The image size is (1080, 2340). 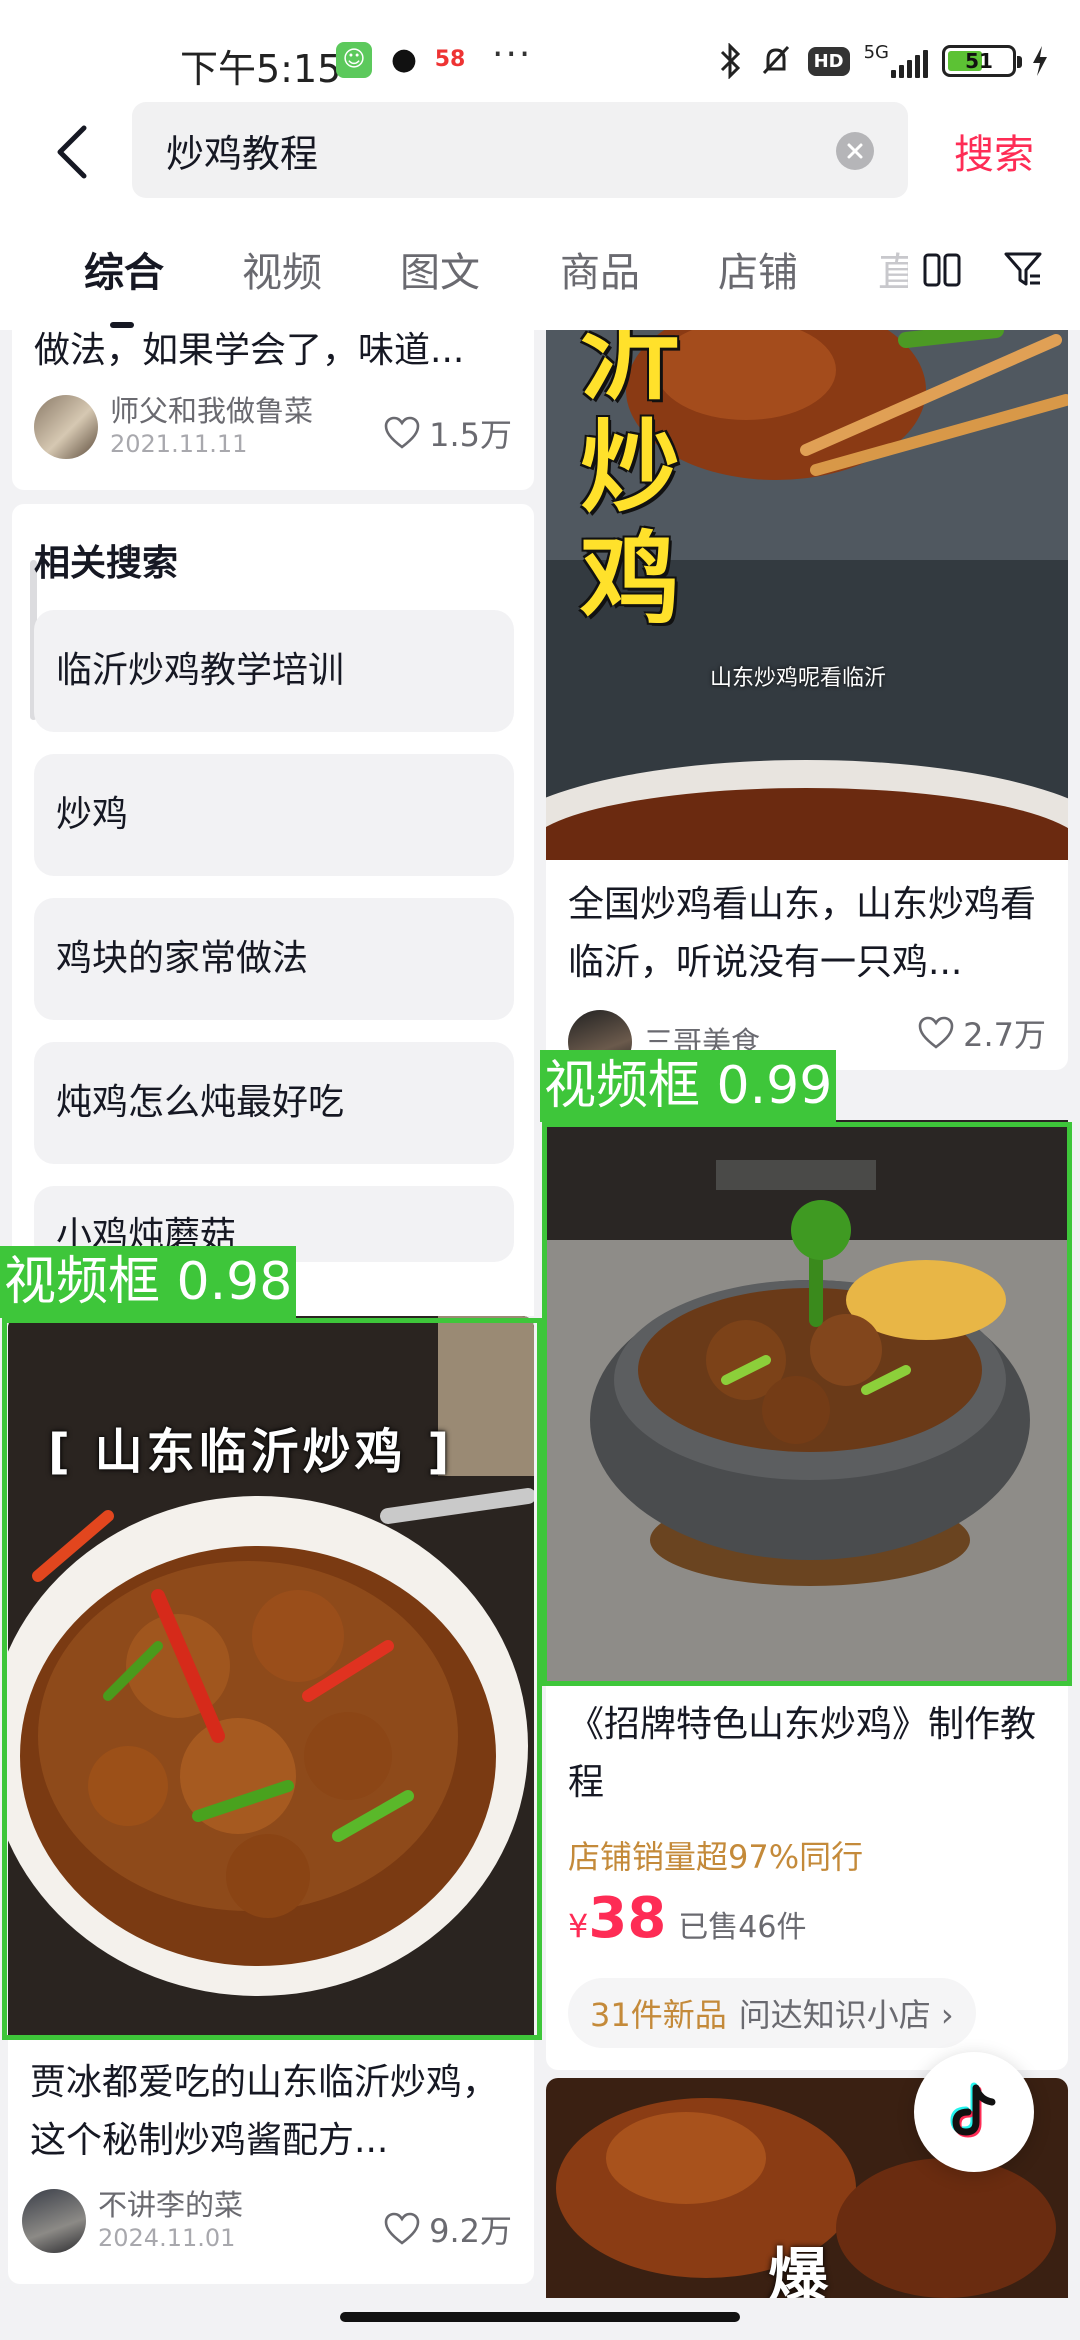 What do you see at coordinates (540, 63) in the screenshot?
I see `status-bar: 下午5:15 ☺ ● 58 ··· HD 5G 51` at bounding box center [540, 63].